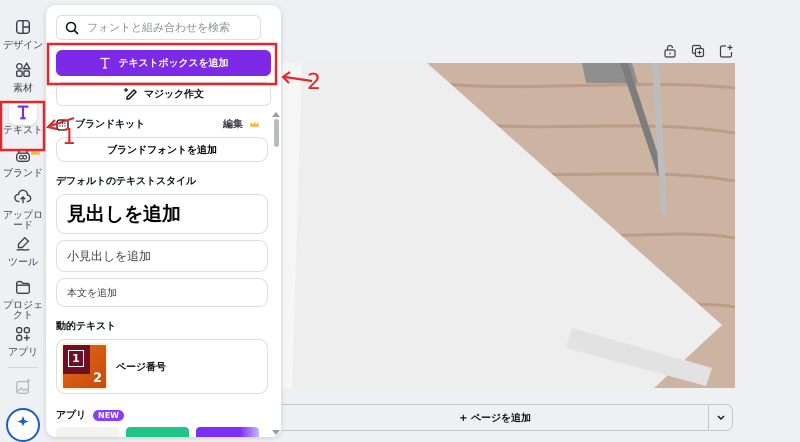 This screenshot has height=442, width=800. I want to click on search-icon, so click(72, 27).